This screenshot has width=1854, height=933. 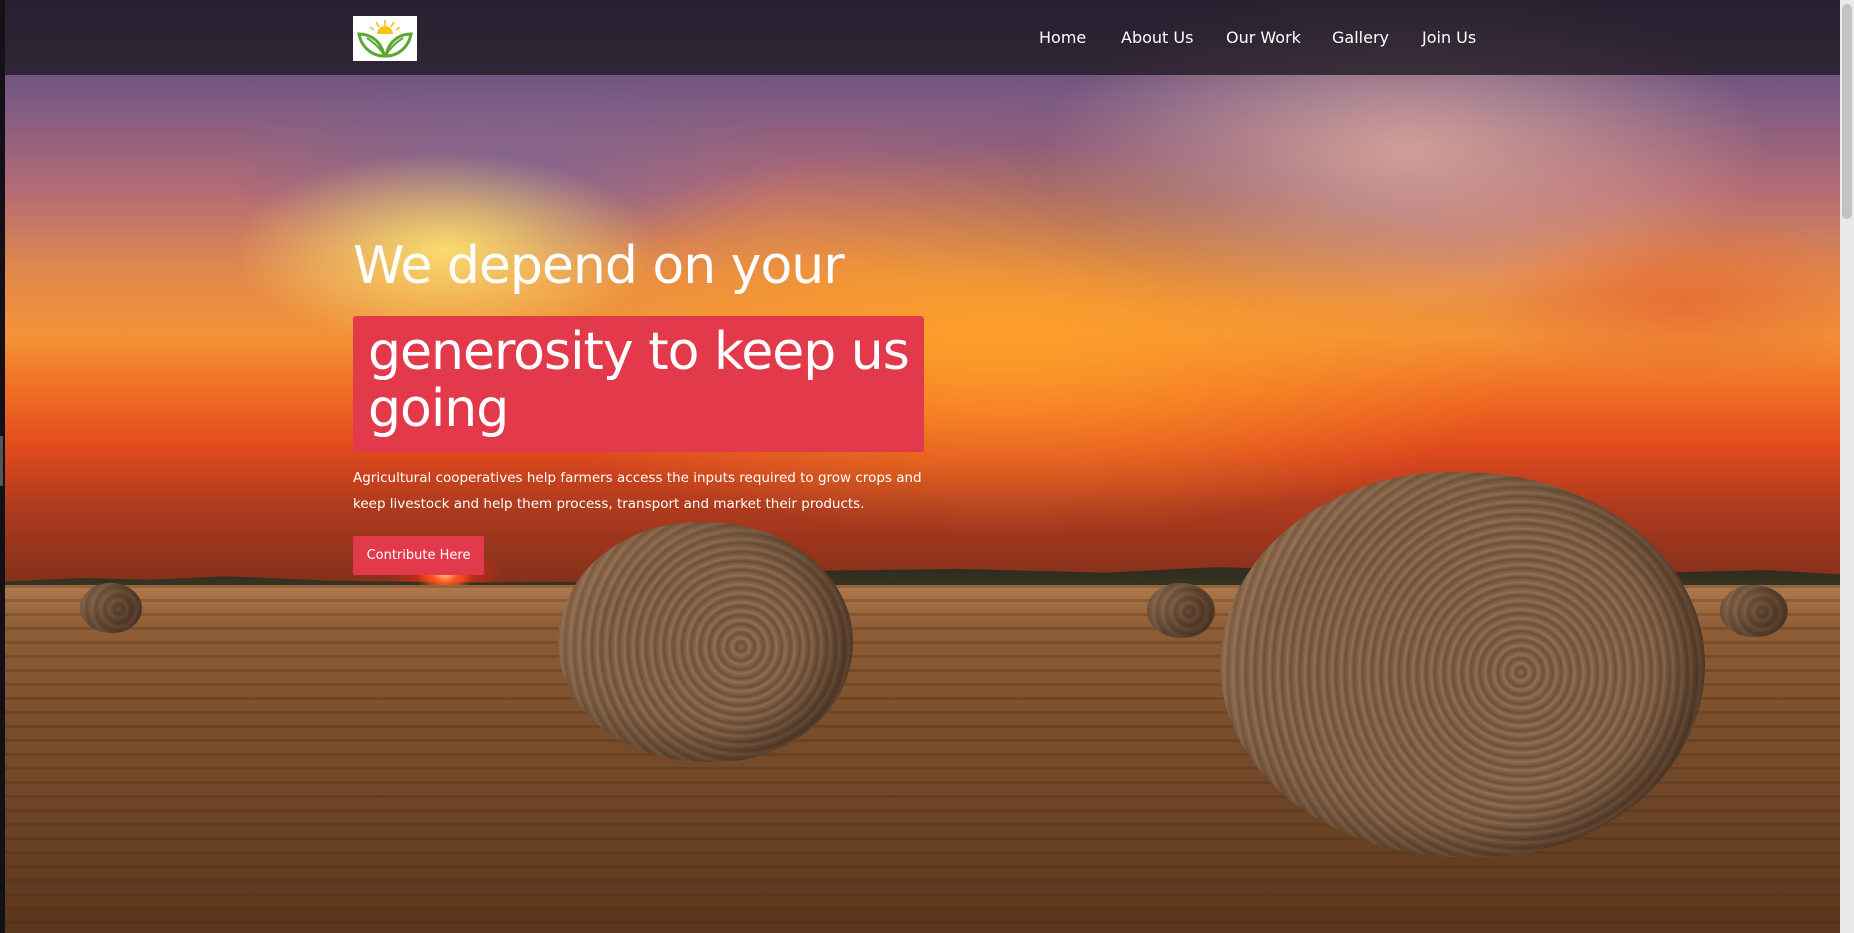 I want to click on site-logo, so click(x=385, y=38).